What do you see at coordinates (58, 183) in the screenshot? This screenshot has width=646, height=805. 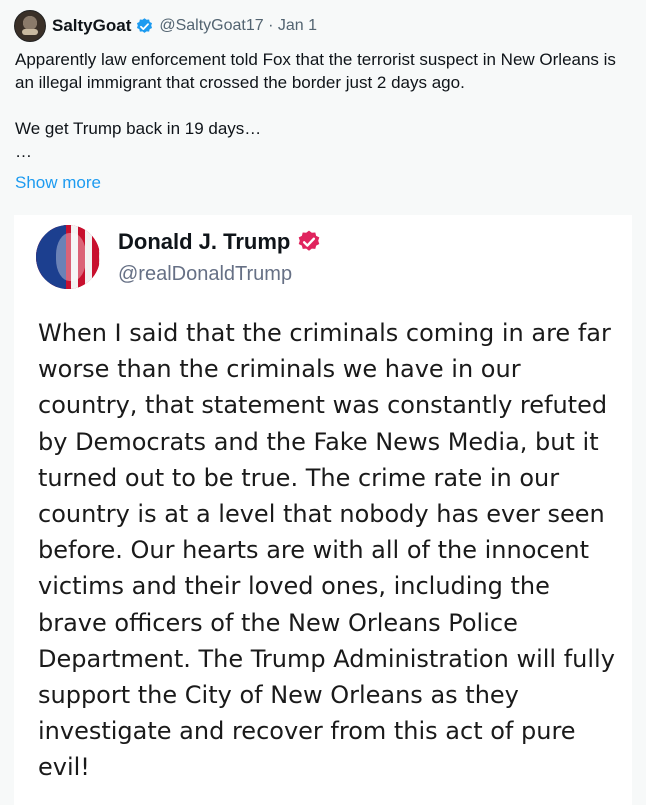 I see `show-more-link: Show more` at bounding box center [58, 183].